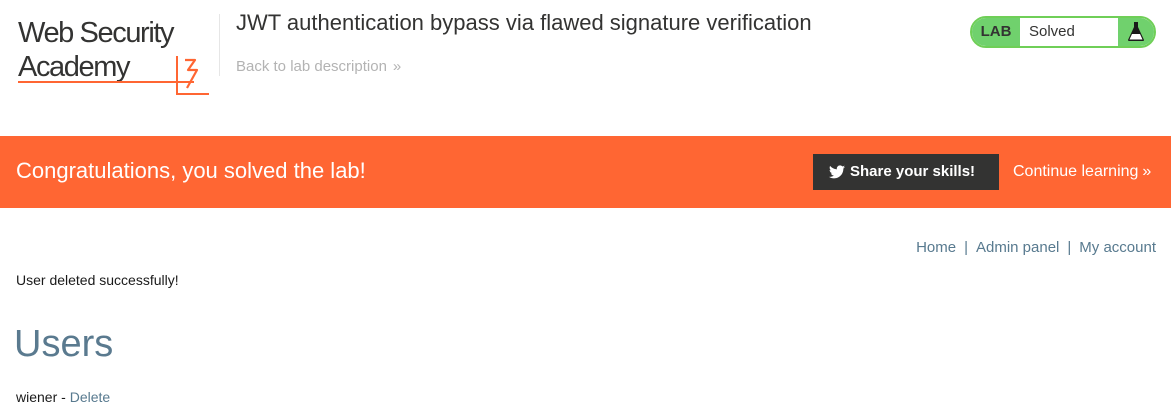 The width and height of the screenshot is (1171, 419). I want to click on user-name: wiener, so click(37, 397).